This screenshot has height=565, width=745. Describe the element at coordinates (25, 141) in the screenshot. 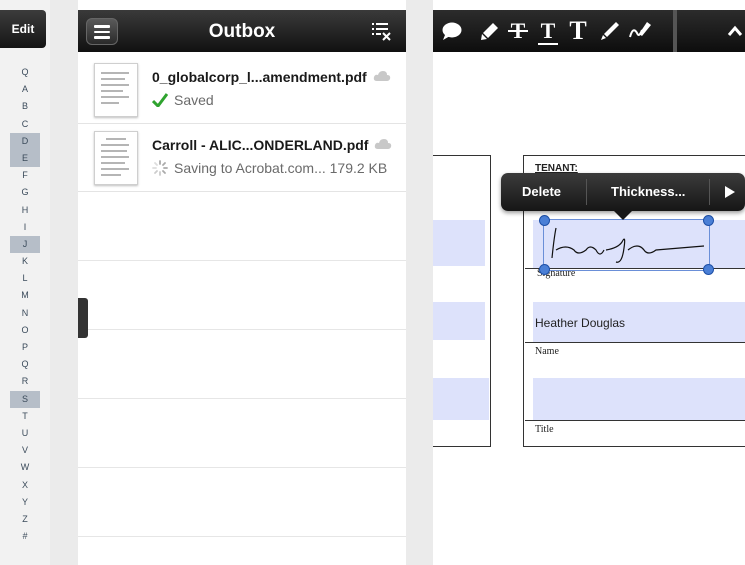

I see `index-letter: D` at that location.